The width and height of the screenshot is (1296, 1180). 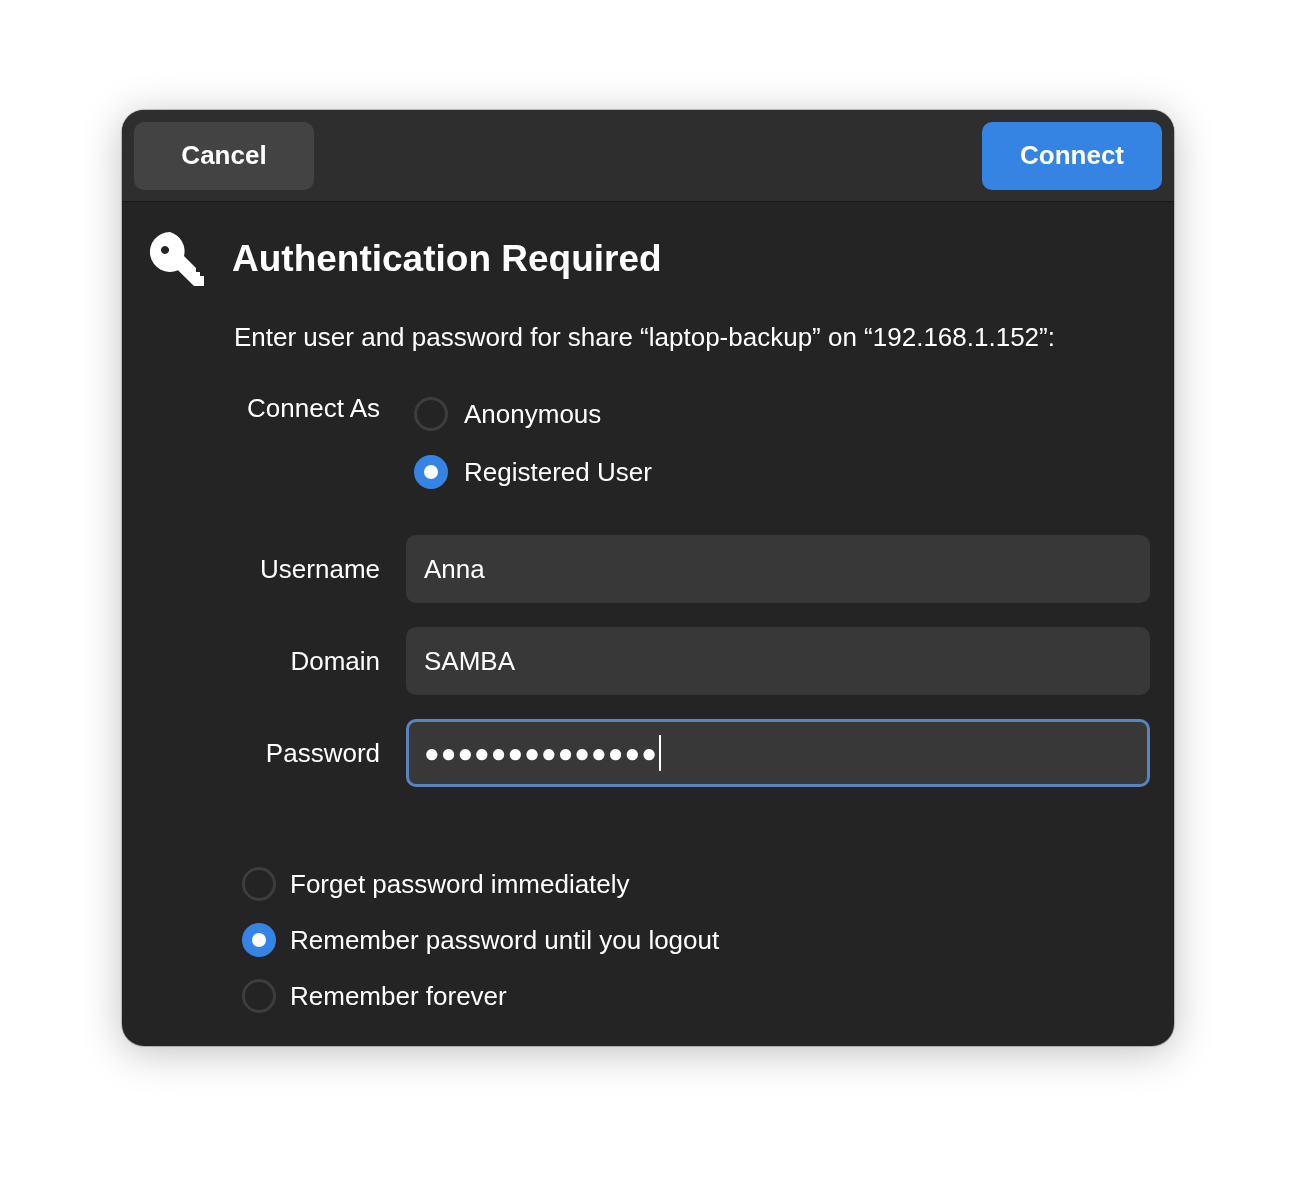 I want to click on option-label: Anonymous, so click(x=533, y=414).